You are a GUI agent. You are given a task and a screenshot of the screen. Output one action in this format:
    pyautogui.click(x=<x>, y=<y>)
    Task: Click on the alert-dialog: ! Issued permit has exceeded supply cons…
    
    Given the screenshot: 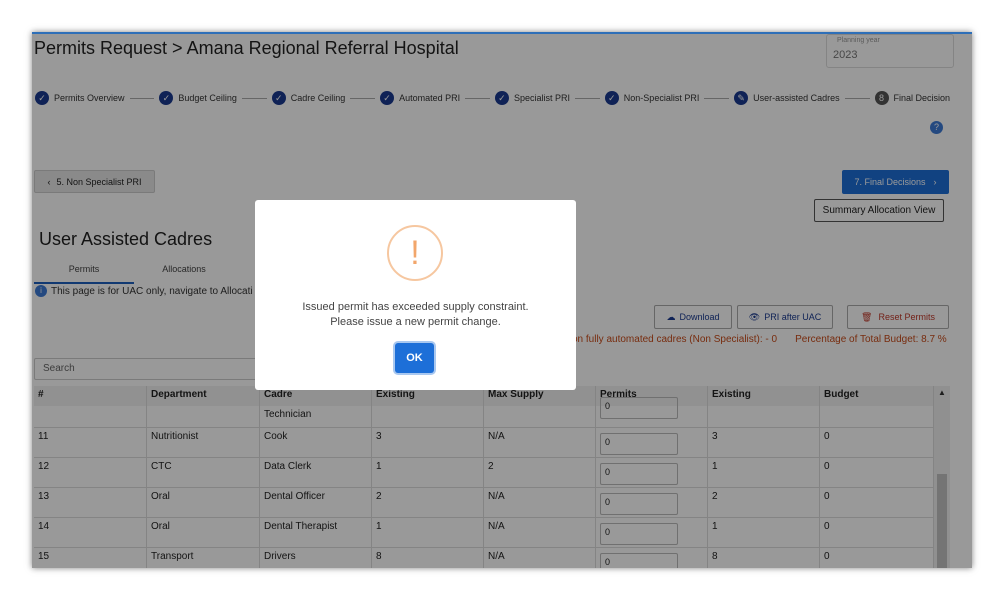 What is the action you would take?
    pyautogui.click(x=415, y=295)
    